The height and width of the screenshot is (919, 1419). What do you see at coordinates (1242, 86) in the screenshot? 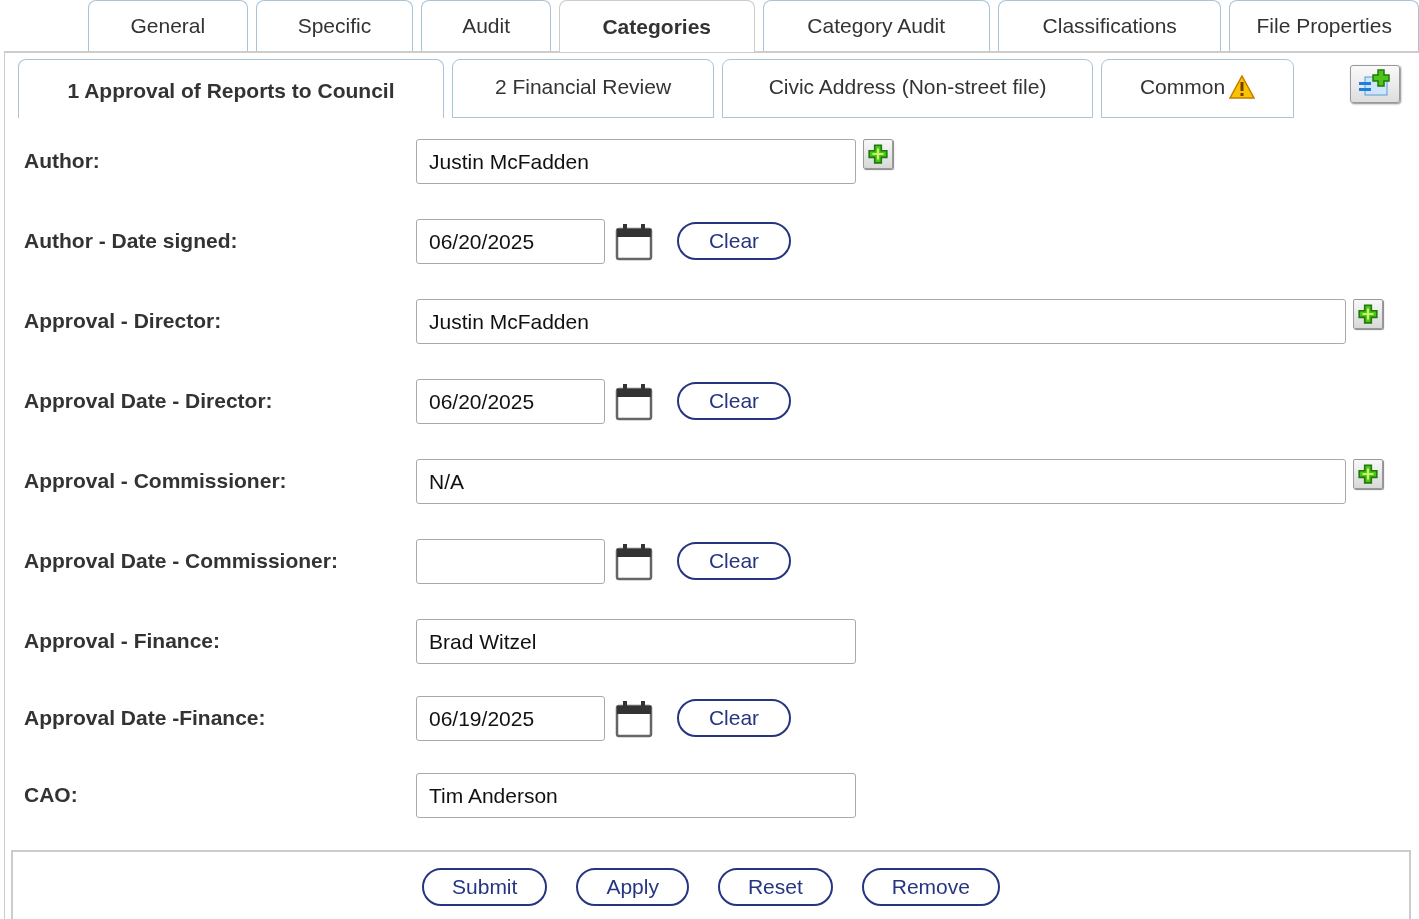
I see `warning-icon` at bounding box center [1242, 86].